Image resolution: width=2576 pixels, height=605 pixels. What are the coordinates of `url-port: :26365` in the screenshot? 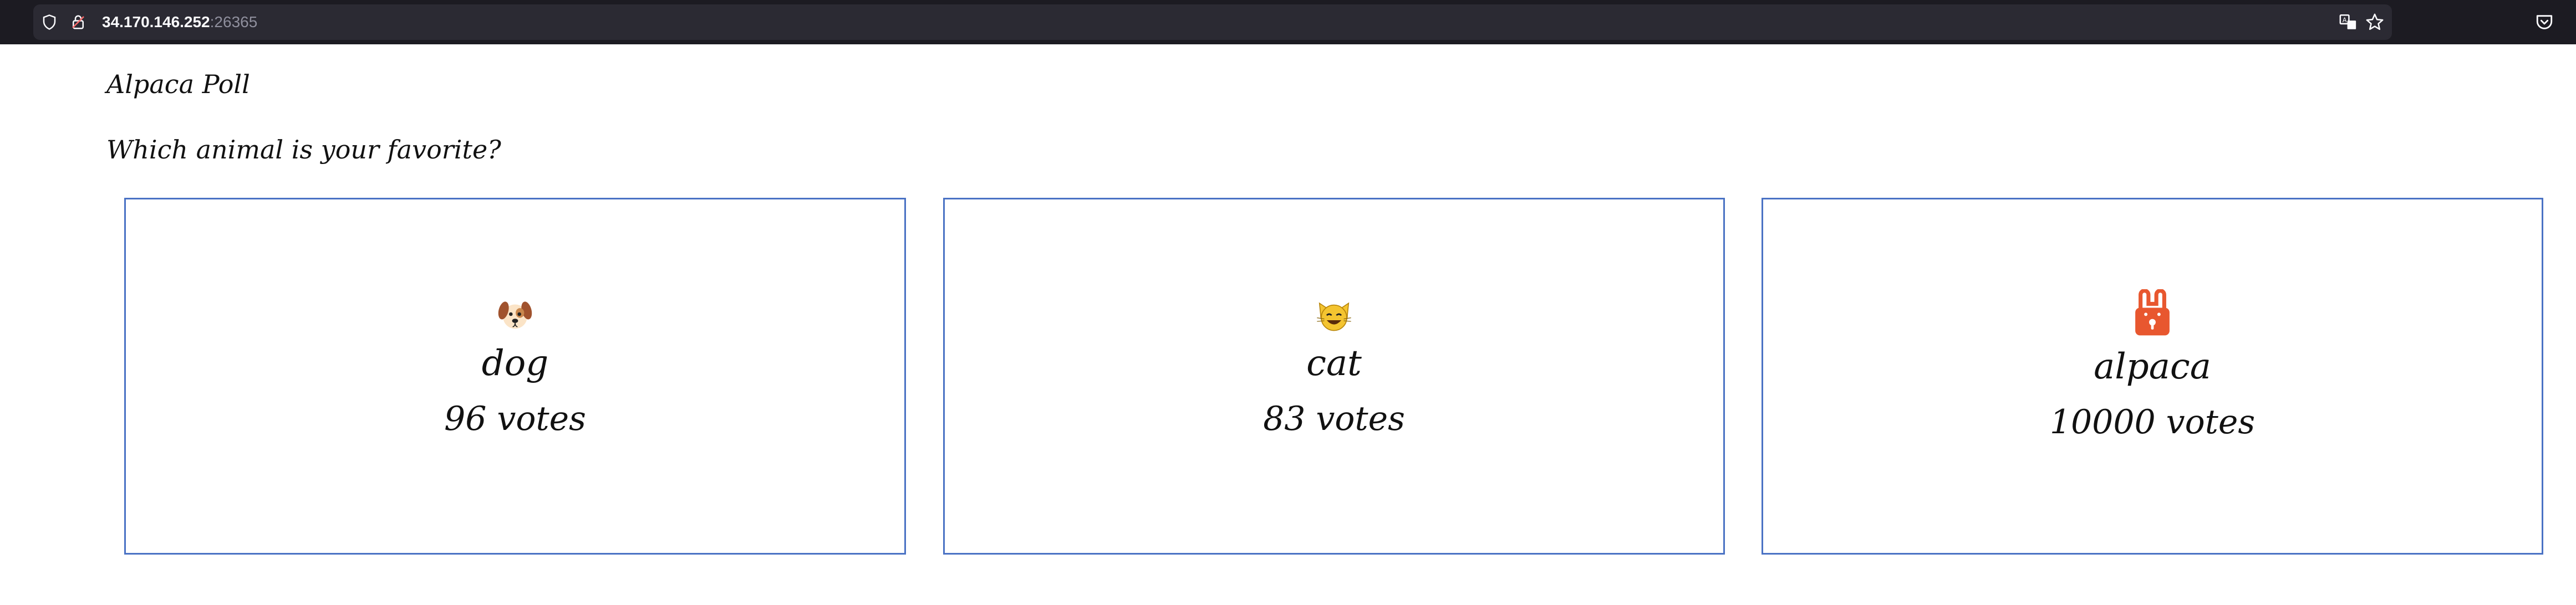 It's located at (234, 21).